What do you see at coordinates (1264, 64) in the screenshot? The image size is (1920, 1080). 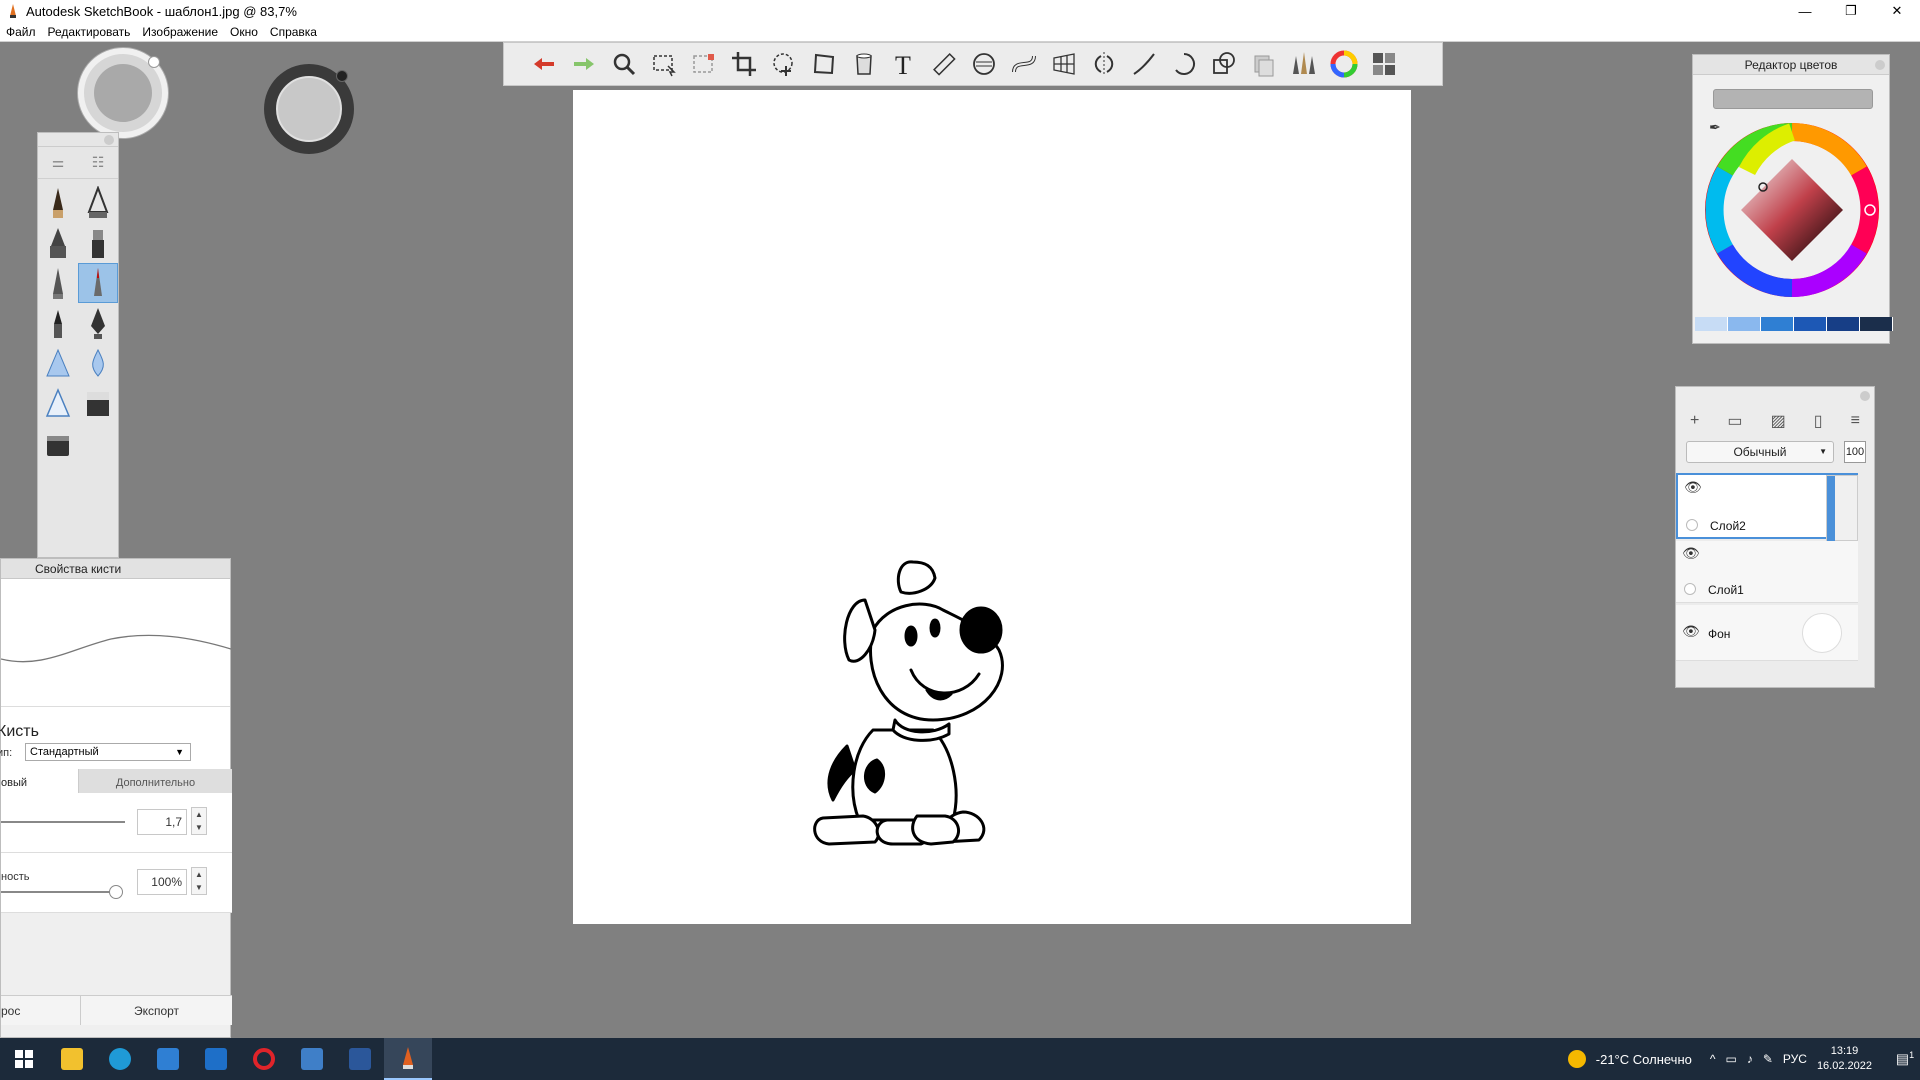 I see `copy-icon` at bounding box center [1264, 64].